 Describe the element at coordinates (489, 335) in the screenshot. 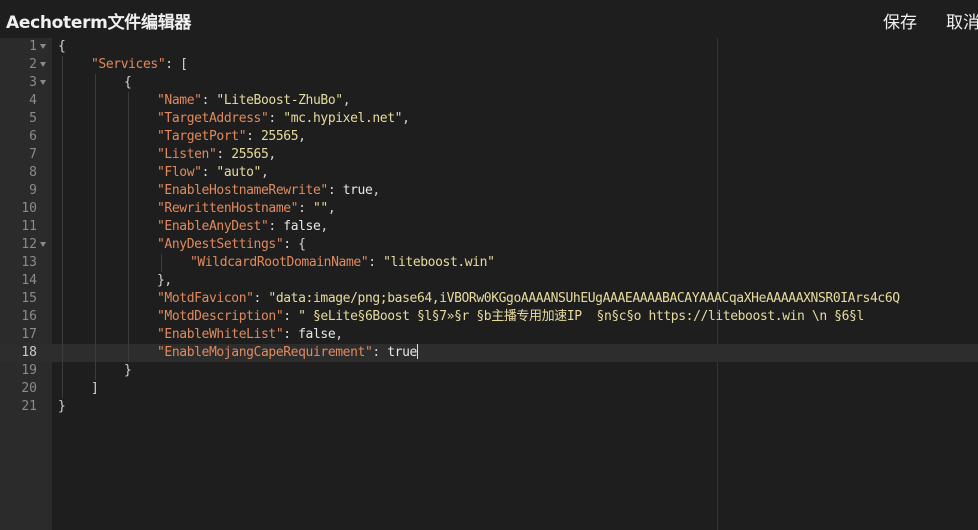

I see `code-line: 17 "EnableWhiteList": false,` at that location.